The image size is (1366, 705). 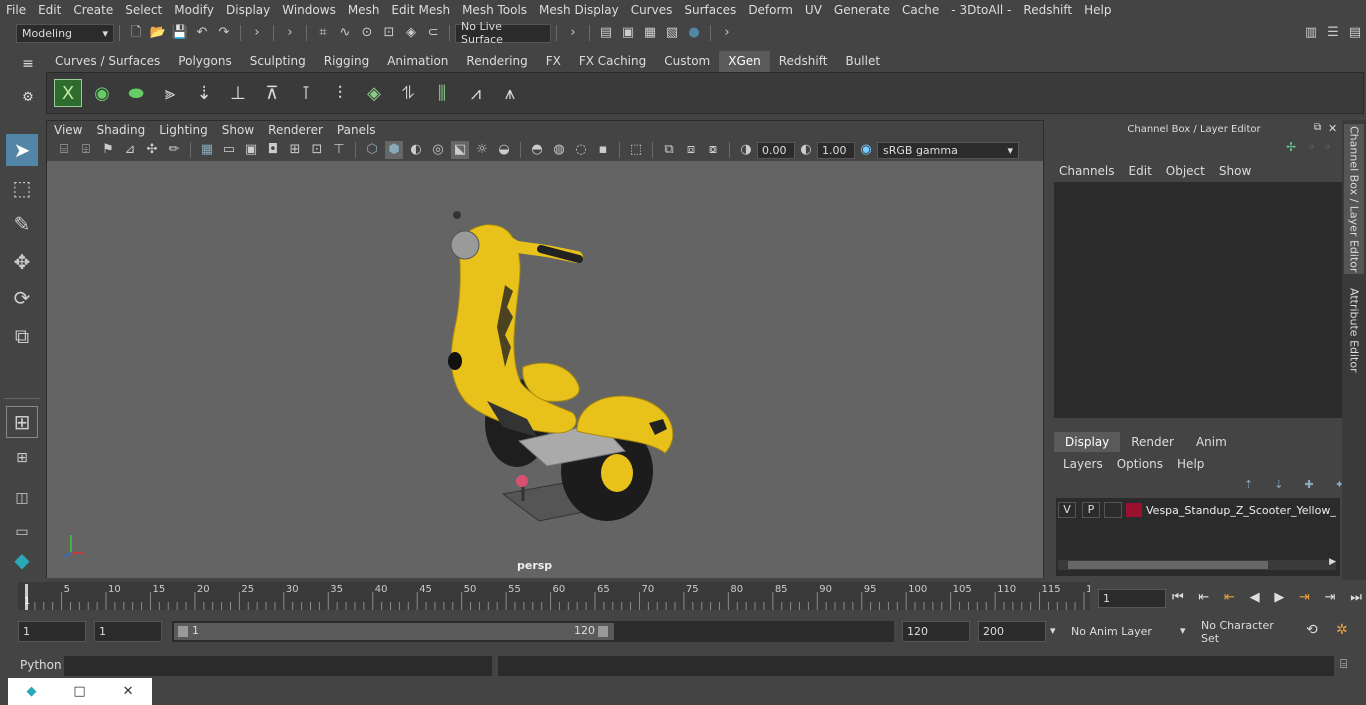 I want to click on select-tool-icon: ➤, so click(x=22, y=150).